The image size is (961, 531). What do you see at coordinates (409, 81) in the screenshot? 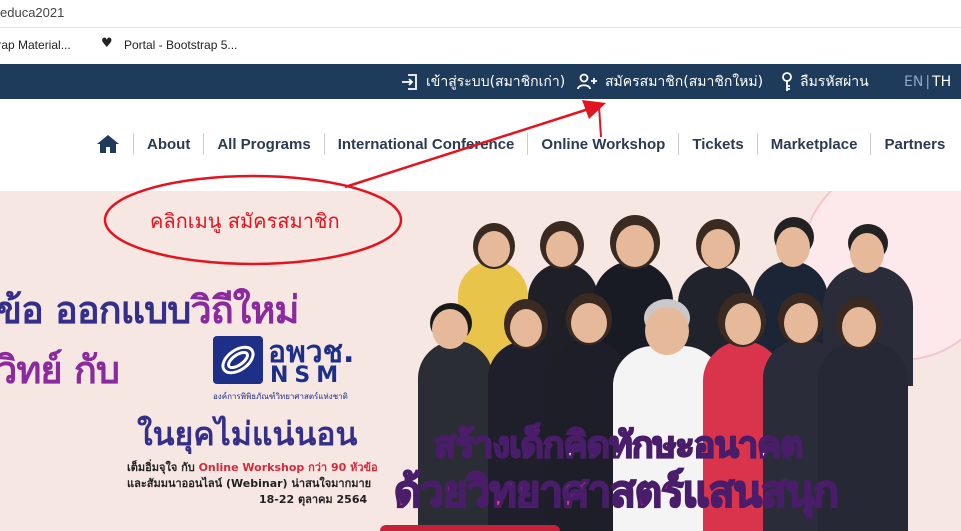
I see `login-icon` at bounding box center [409, 81].